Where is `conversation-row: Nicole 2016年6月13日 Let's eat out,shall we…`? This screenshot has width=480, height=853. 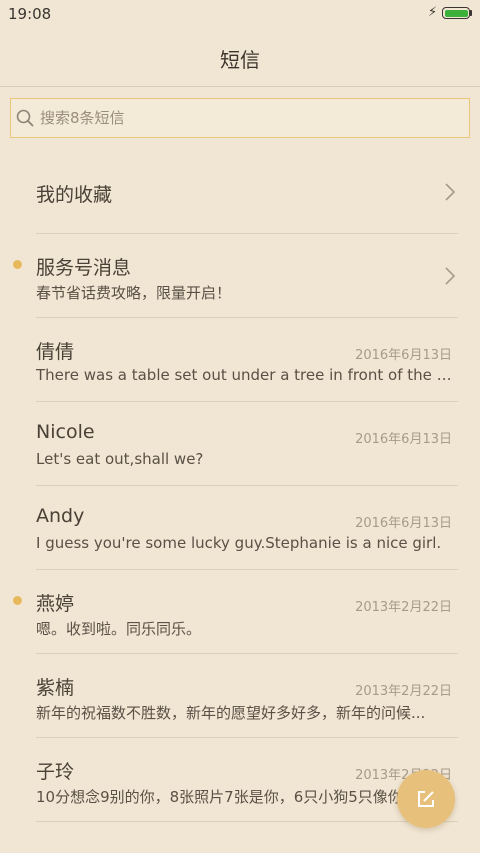
conversation-row: Nicole 2016年6月13日 Let's eat out,shall we… is located at coordinates (240, 444).